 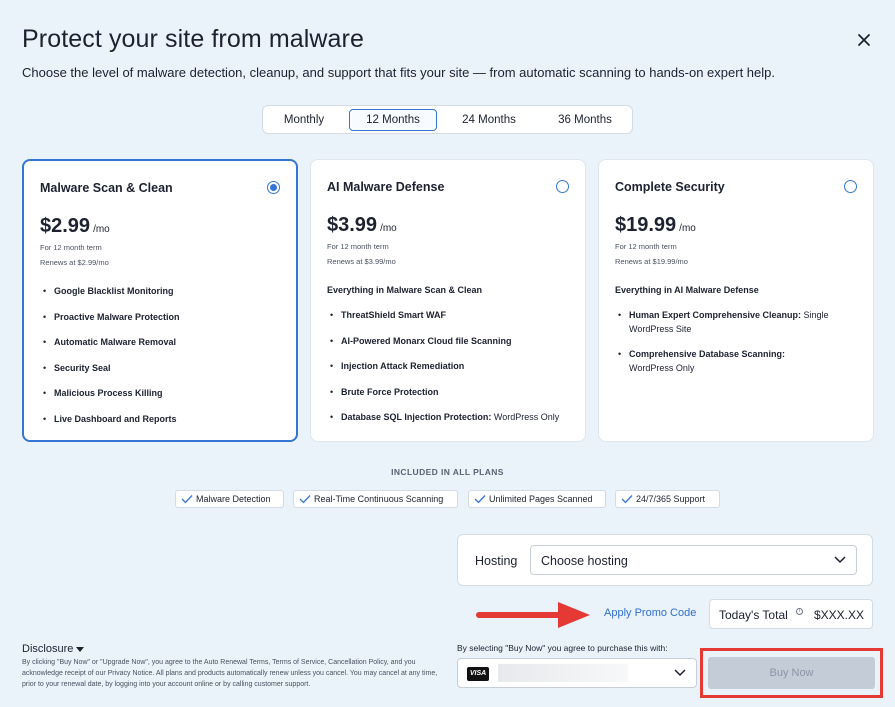 I want to click on plan-name: Malware Scan & Clean, so click(x=106, y=188).